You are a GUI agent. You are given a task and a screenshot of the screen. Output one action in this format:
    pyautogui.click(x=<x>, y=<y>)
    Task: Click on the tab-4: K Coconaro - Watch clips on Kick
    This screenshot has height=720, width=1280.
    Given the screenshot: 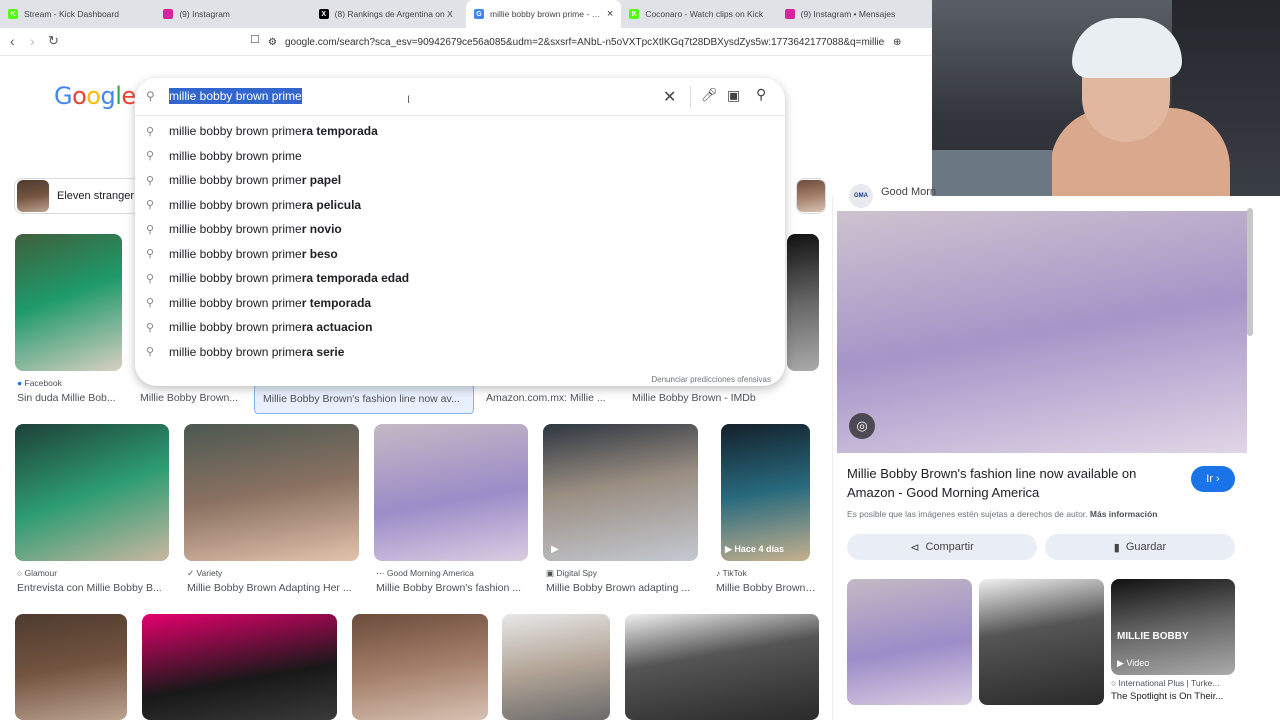 What is the action you would take?
    pyautogui.click(x=698, y=14)
    